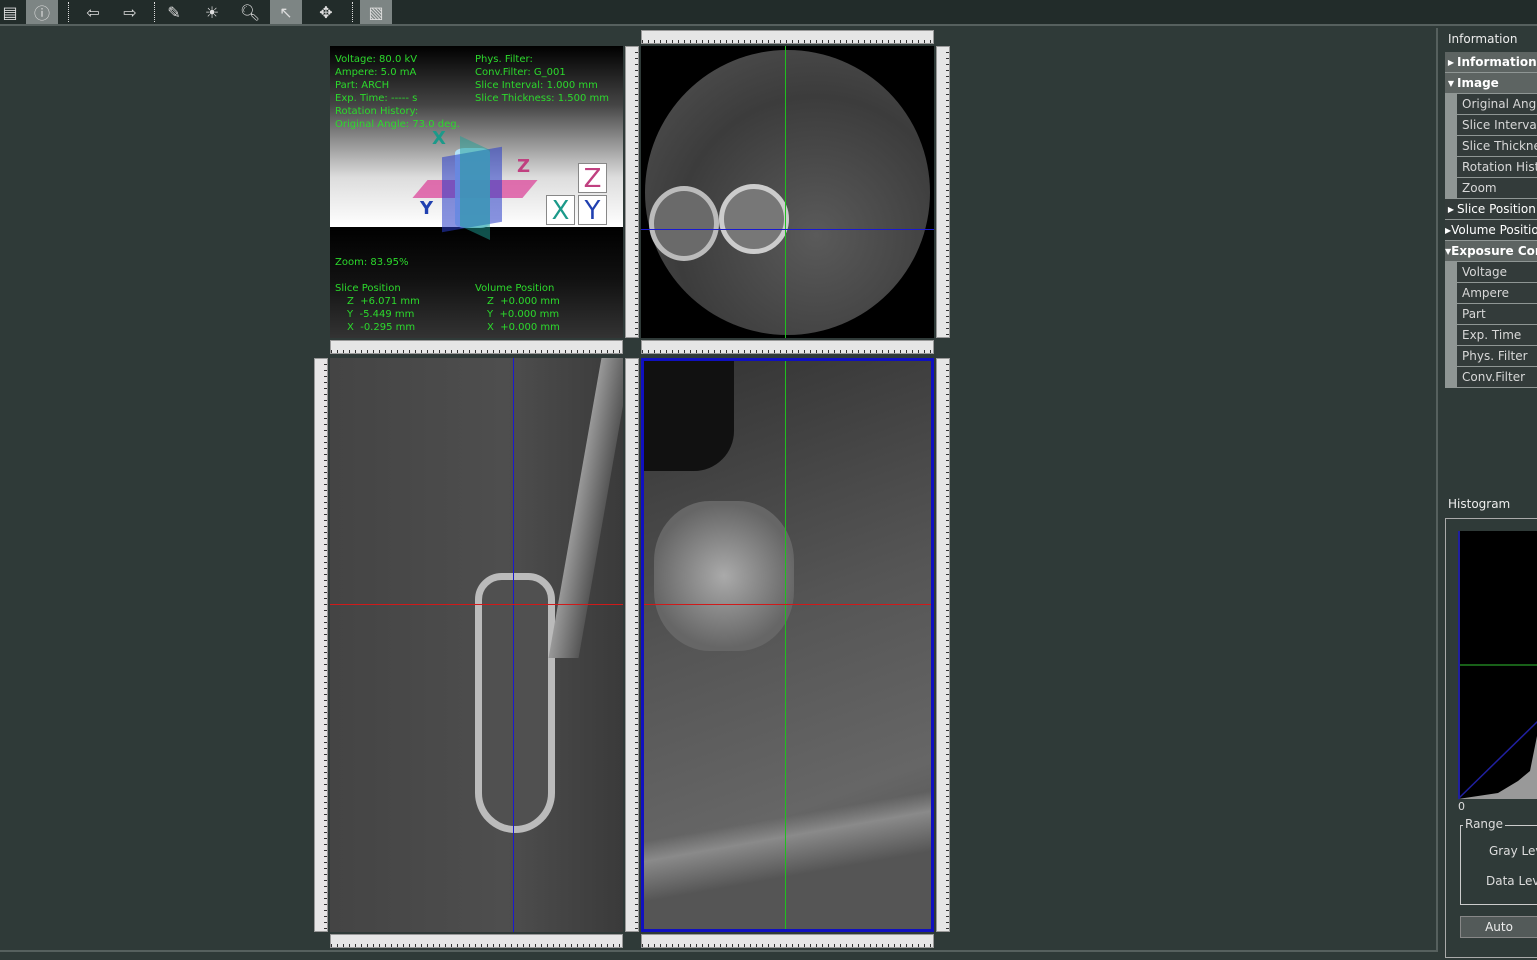  What do you see at coordinates (1494, 230) in the screenshot?
I see `tree-item-label: Volume Position` at bounding box center [1494, 230].